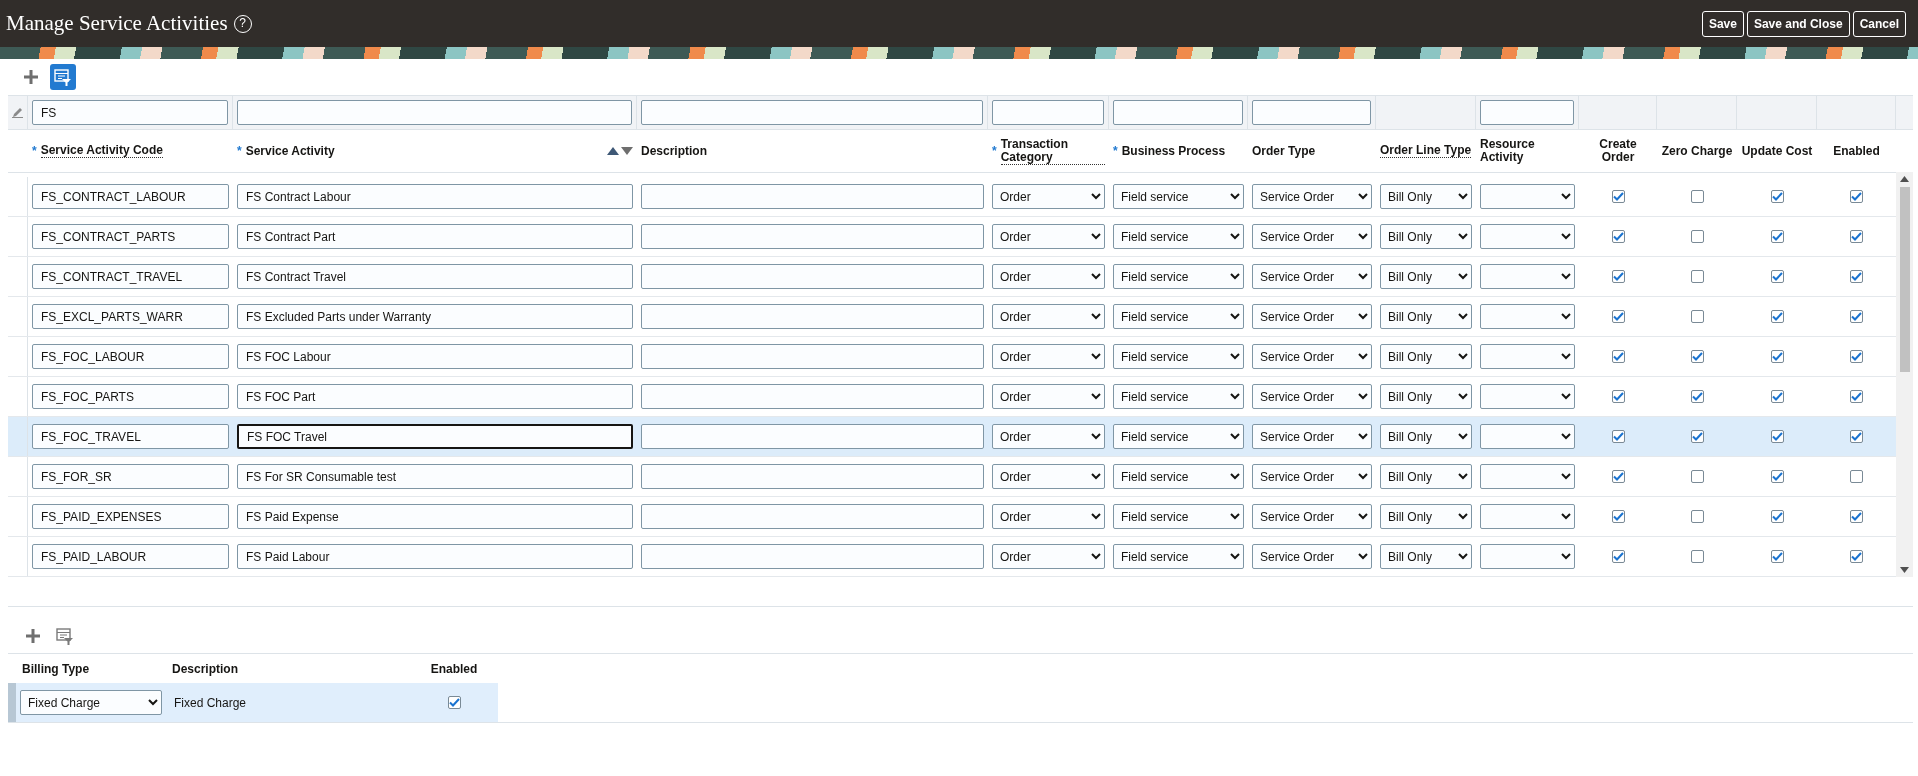 The width and height of the screenshot is (1918, 776). Describe the element at coordinates (435, 356) in the screenshot. I see `text-field: FS FOC Labour` at that location.